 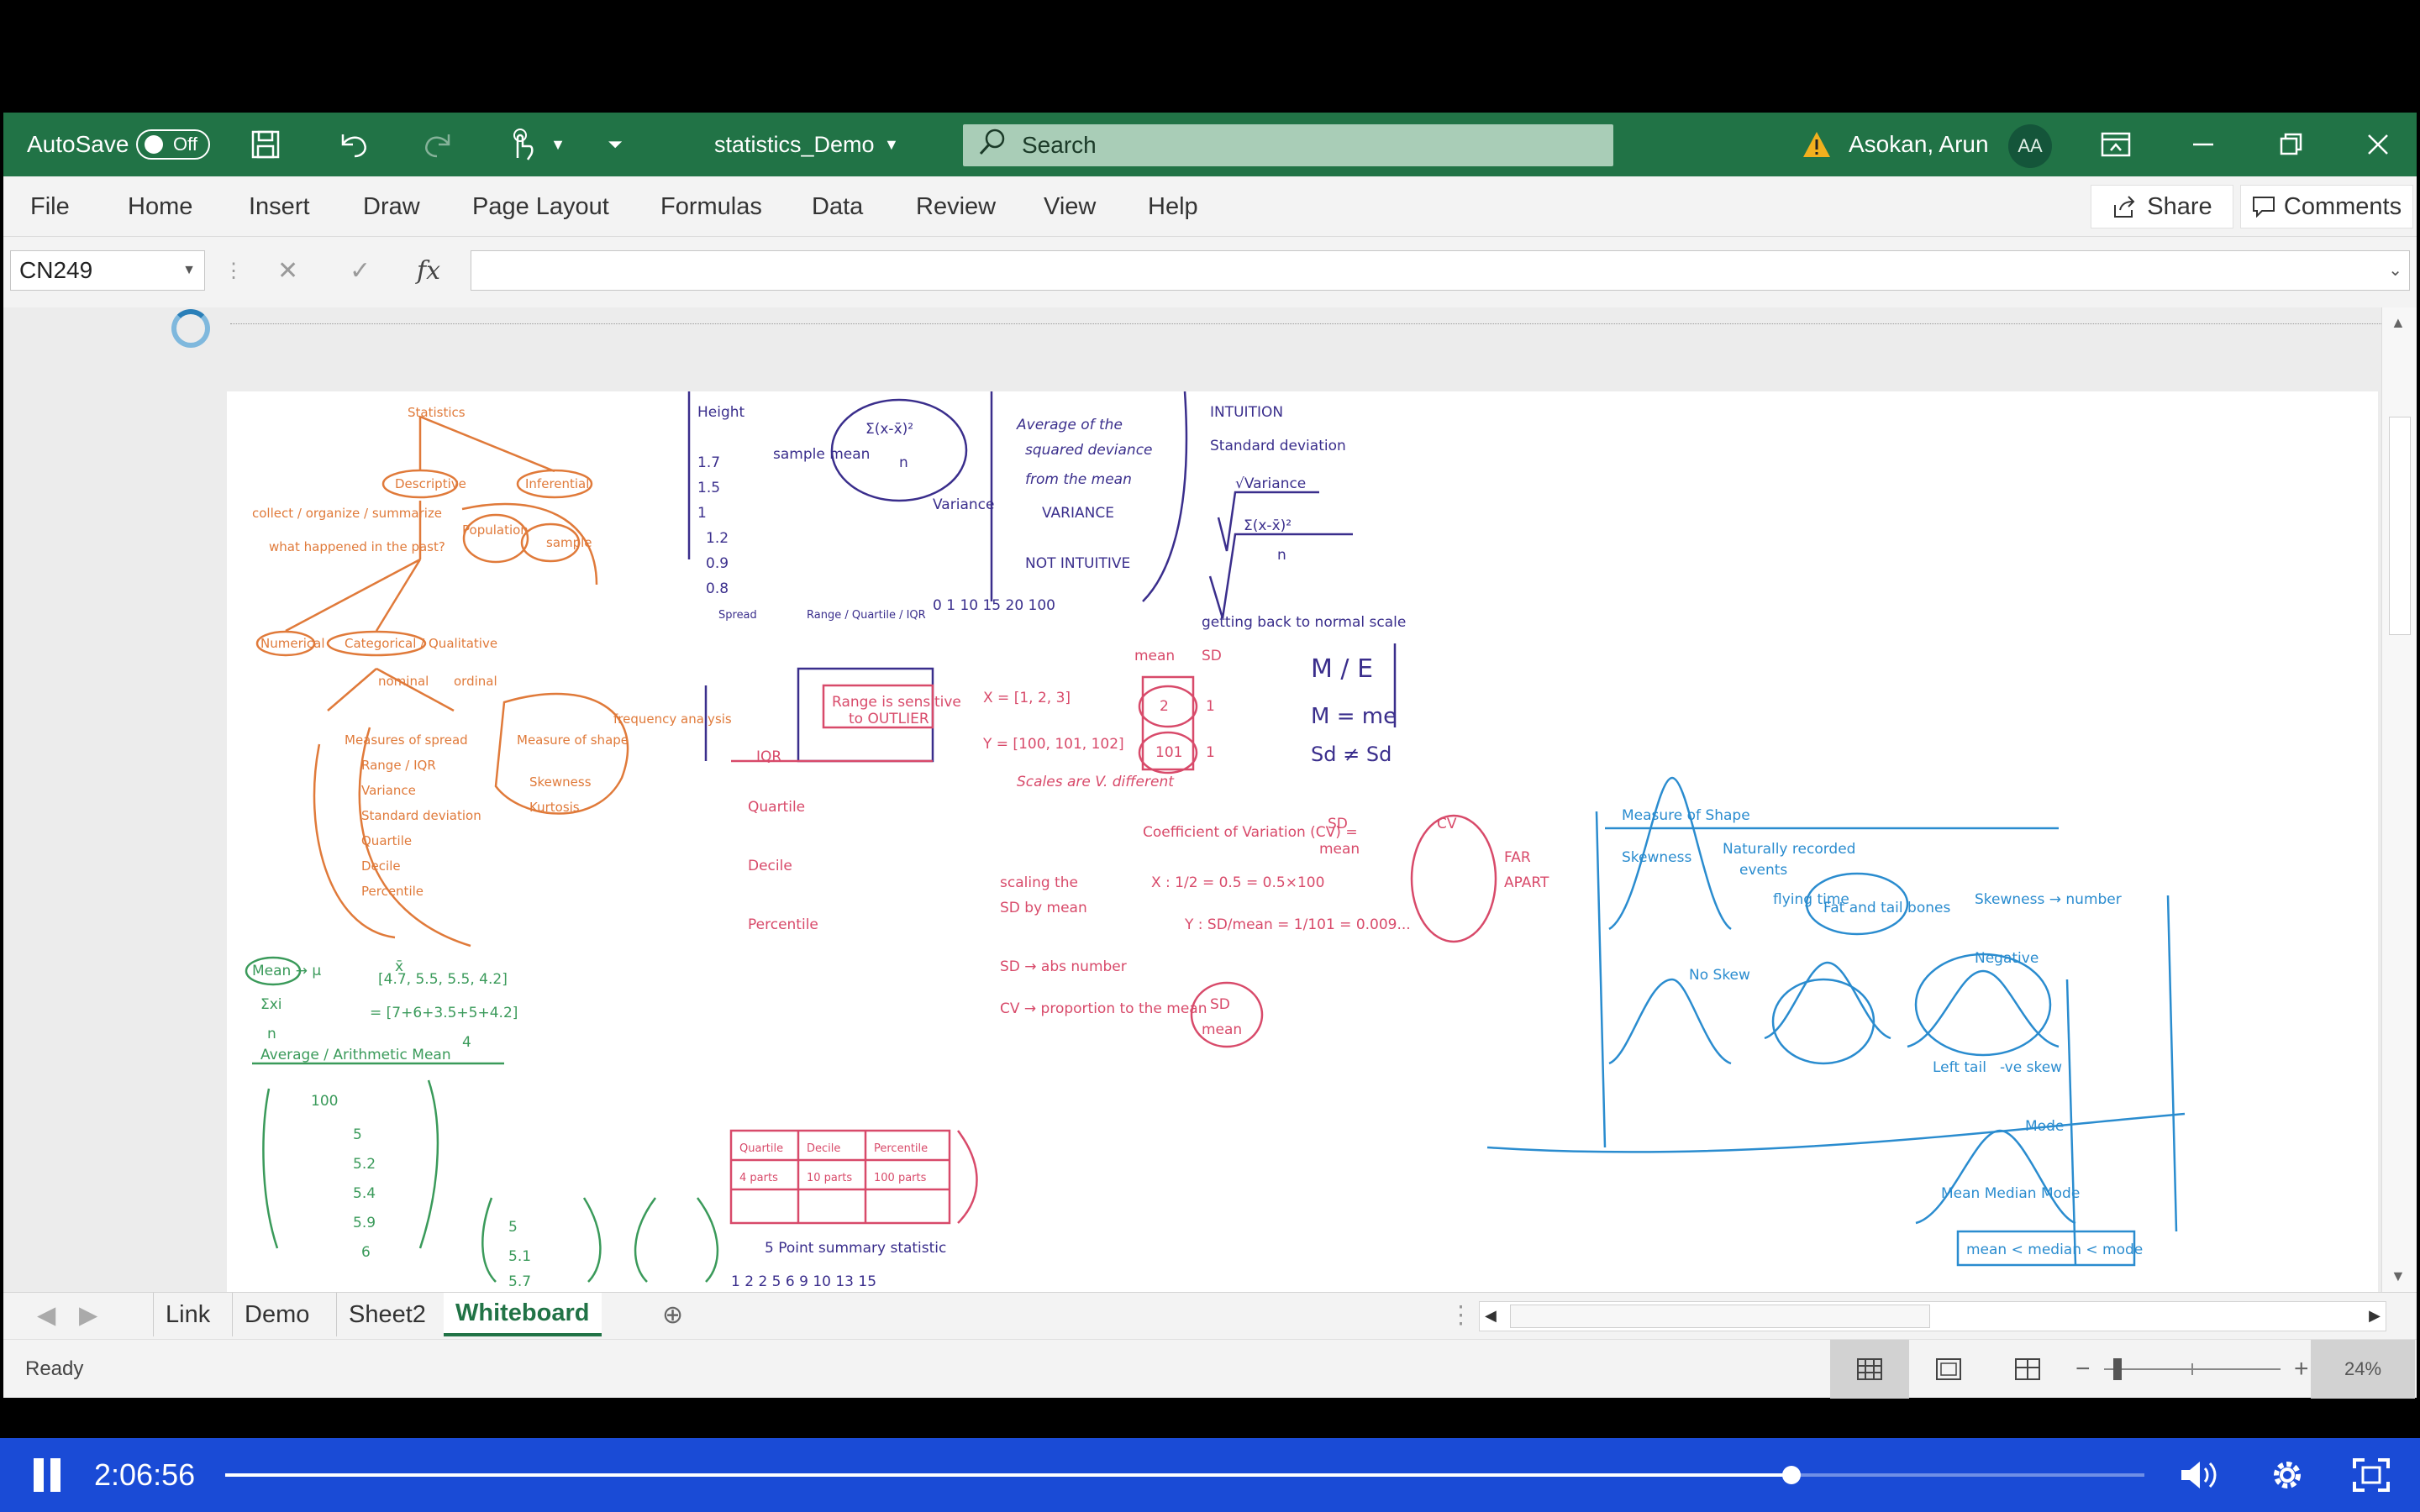 What do you see at coordinates (279, 206) in the screenshot?
I see `tab-insert: Insert` at bounding box center [279, 206].